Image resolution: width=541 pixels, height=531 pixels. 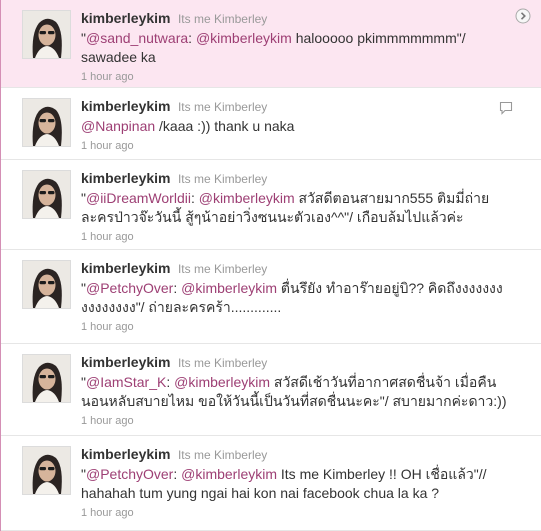 I want to click on expand-arrow-icon, so click(x=523, y=16).